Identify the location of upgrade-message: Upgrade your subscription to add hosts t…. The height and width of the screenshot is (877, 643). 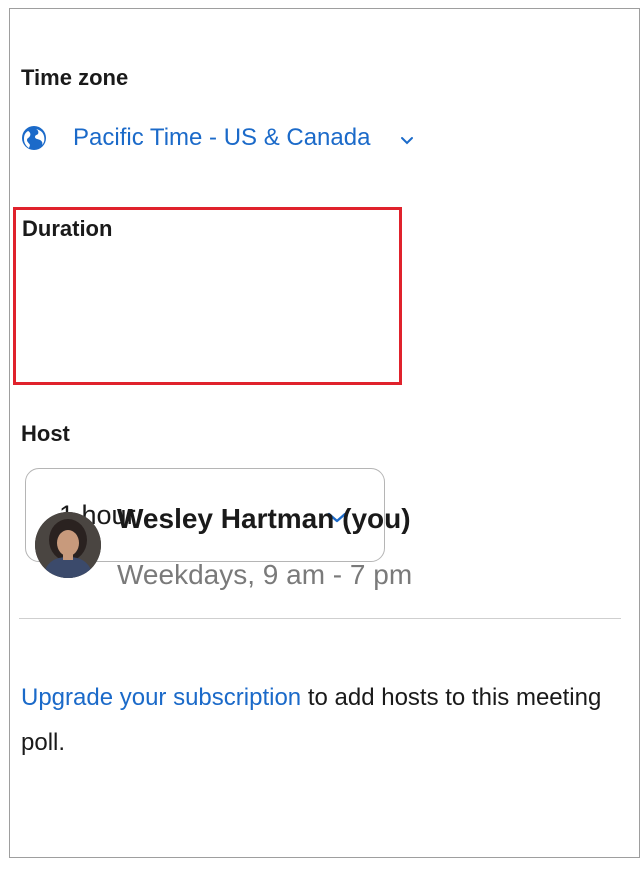
(321, 720).